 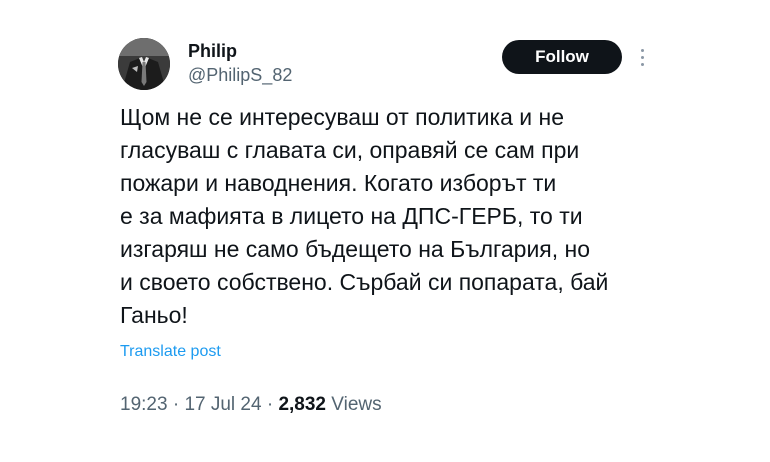 What do you see at coordinates (351, 216) in the screenshot?
I see `tweet-text-line: е за мафията в лицето на ДПС-ГЕРБ, то ти` at bounding box center [351, 216].